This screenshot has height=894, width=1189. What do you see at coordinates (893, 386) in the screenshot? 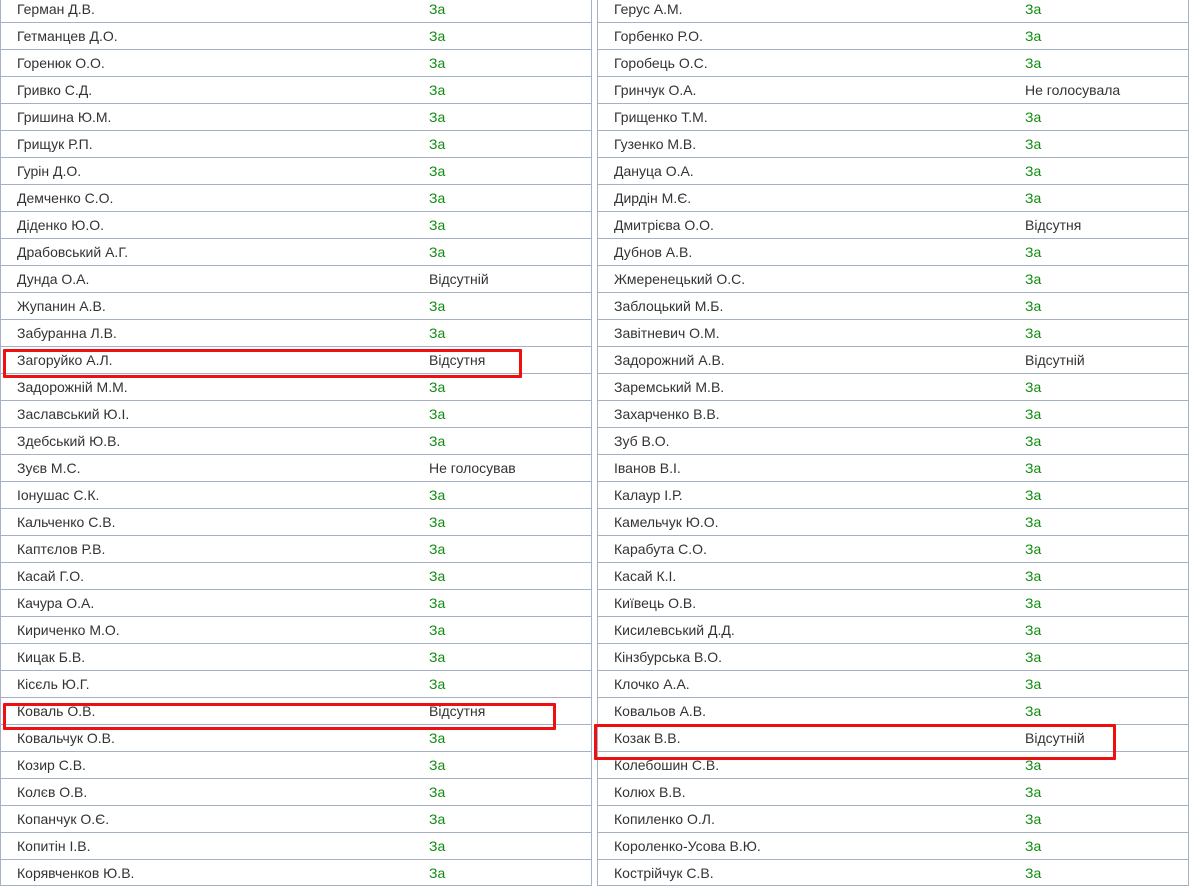
I see `member-row: Заремський М.В. За` at bounding box center [893, 386].